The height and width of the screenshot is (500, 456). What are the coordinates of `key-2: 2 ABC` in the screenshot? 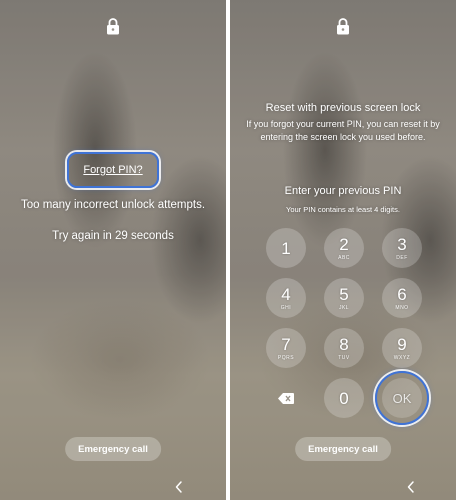 It's located at (344, 248).